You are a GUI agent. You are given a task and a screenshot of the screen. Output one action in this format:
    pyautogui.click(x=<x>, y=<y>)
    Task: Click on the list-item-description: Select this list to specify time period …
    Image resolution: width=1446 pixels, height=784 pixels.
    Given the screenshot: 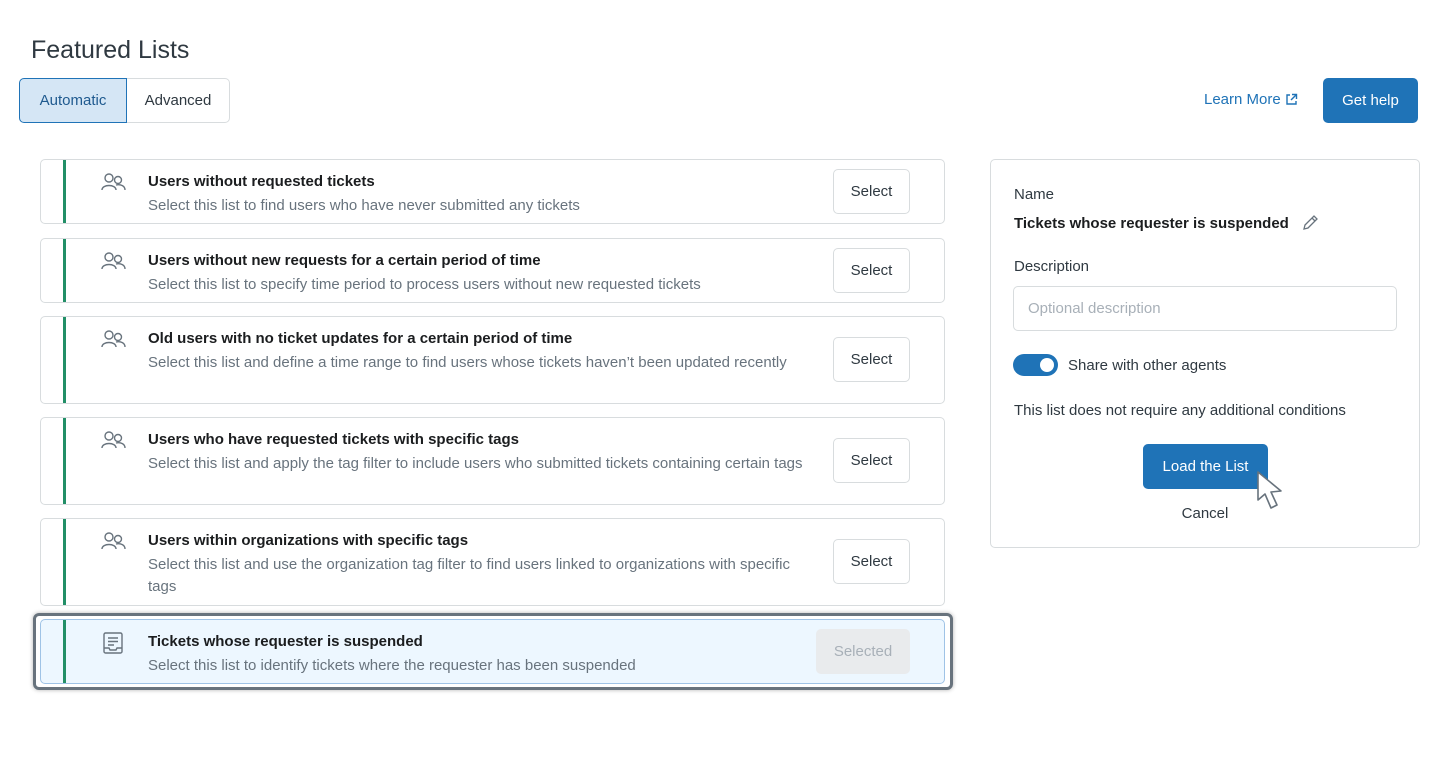 What is the action you would take?
    pyautogui.click(x=424, y=284)
    